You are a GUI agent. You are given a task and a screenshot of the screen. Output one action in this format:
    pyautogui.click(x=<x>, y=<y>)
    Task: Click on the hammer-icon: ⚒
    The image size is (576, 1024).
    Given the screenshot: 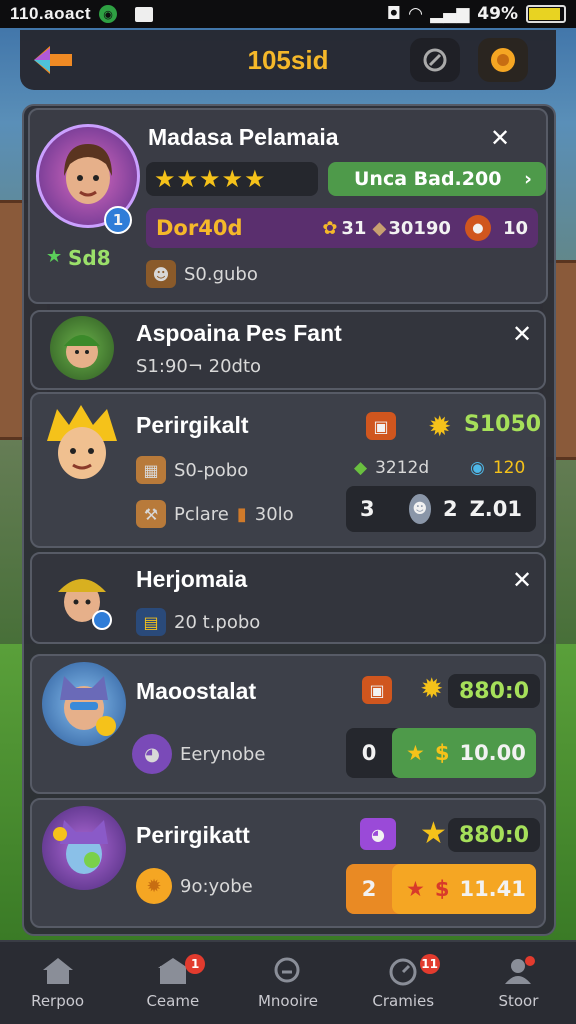 What is the action you would take?
    pyautogui.click(x=151, y=514)
    